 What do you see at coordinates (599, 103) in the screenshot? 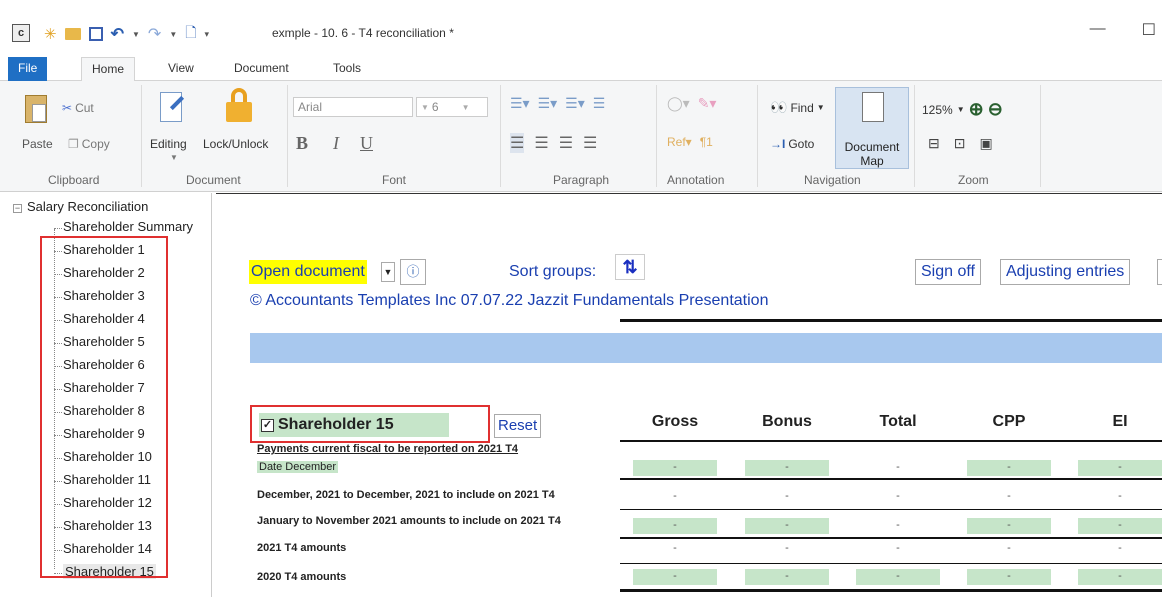
I see `indent-icon: ☰` at bounding box center [599, 103].